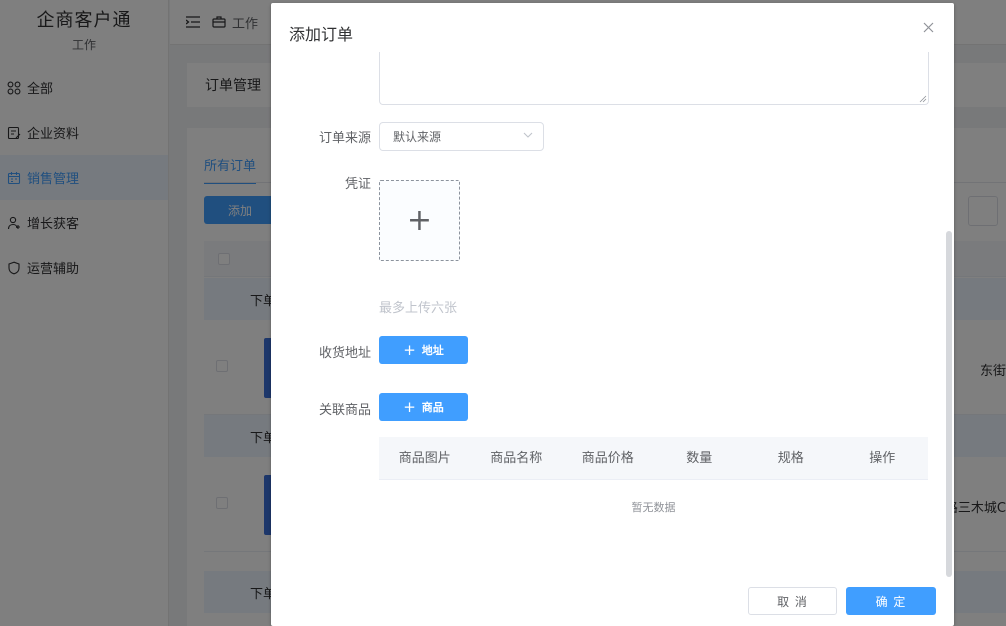  What do you see at coordinates (516, 458) in the screenshot?
I see `column-header: 商品名称` at bounding box center [516, 458].